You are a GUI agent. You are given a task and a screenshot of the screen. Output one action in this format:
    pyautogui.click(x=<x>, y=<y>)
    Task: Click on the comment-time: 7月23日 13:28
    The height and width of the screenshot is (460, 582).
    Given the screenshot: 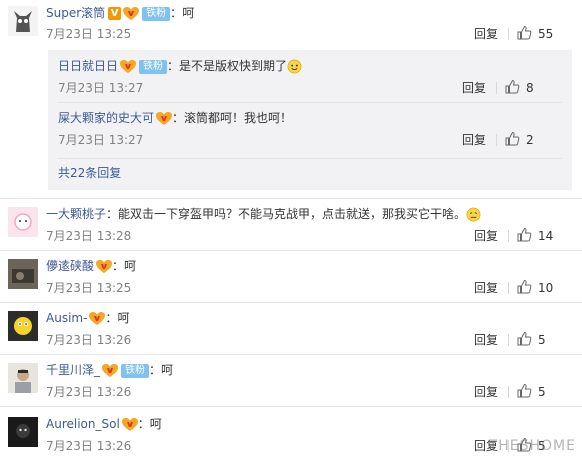 What is the action you would take?
    pyautogui.click(x=89, y=236)
    